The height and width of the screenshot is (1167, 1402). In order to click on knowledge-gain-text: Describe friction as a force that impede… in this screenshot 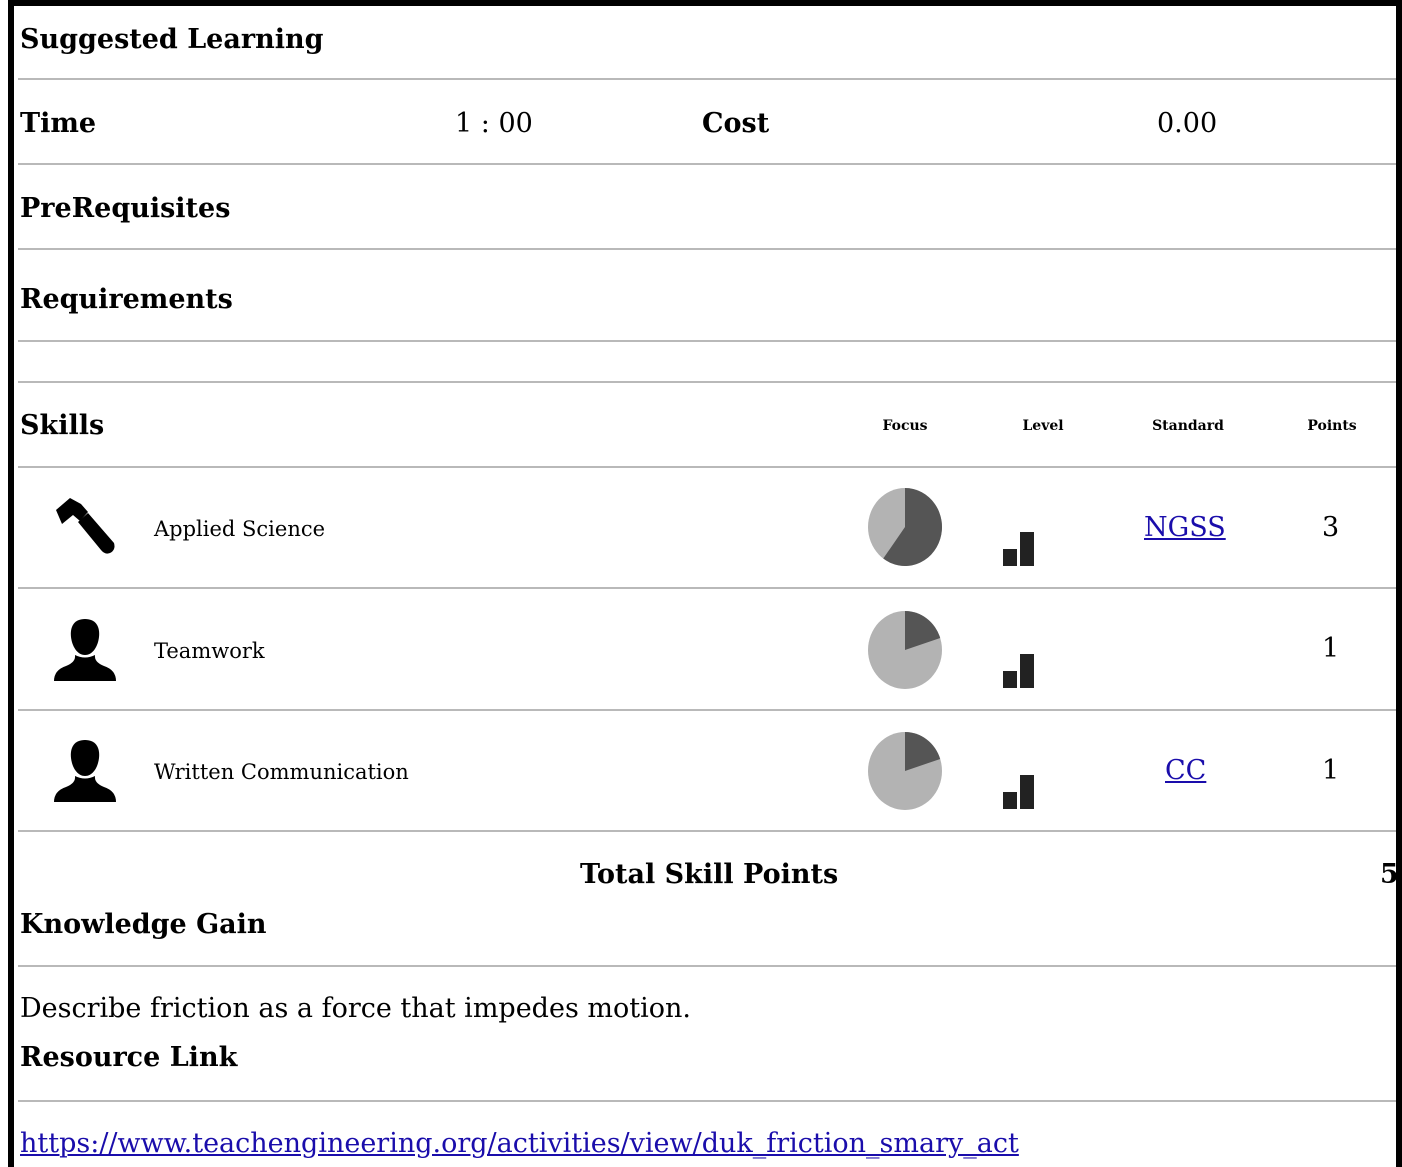, I will do `click(355, 1008)`.